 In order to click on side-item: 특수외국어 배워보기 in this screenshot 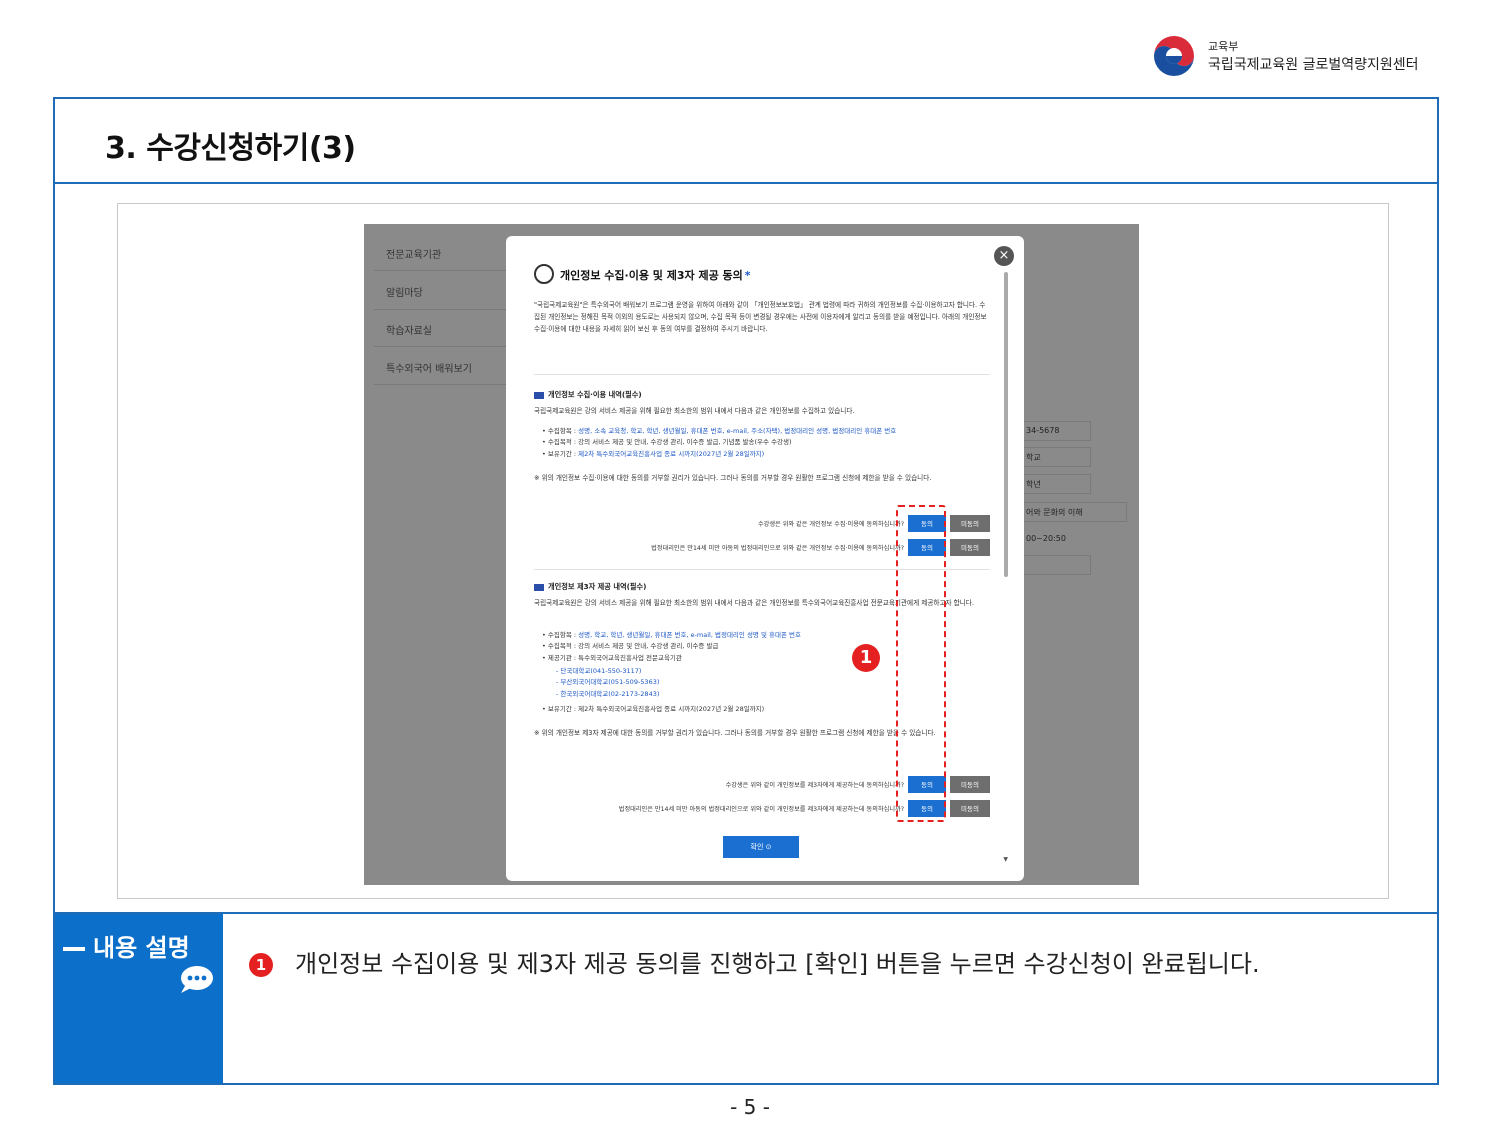, I will do `click(429, 367)`.